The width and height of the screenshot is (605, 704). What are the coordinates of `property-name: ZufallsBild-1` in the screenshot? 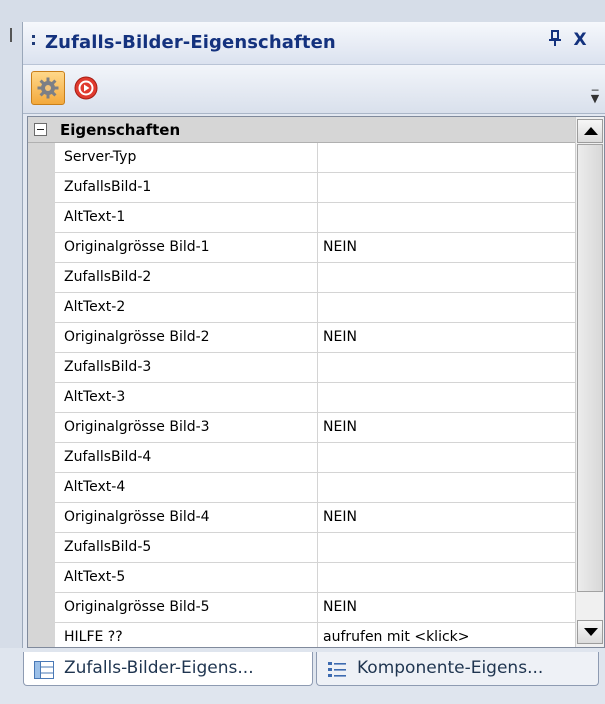 It's located at (108, 187).